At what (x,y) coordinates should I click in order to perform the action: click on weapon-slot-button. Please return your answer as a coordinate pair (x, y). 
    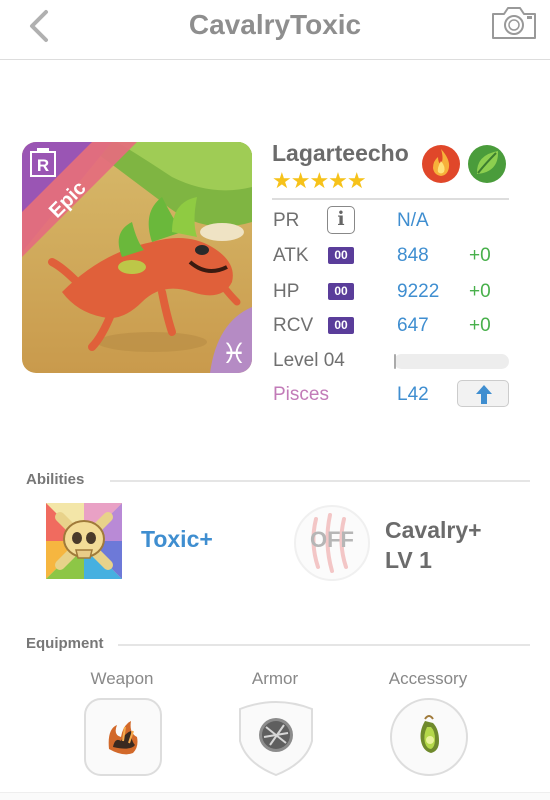
    Looking at the image, I should click on (123, 737).